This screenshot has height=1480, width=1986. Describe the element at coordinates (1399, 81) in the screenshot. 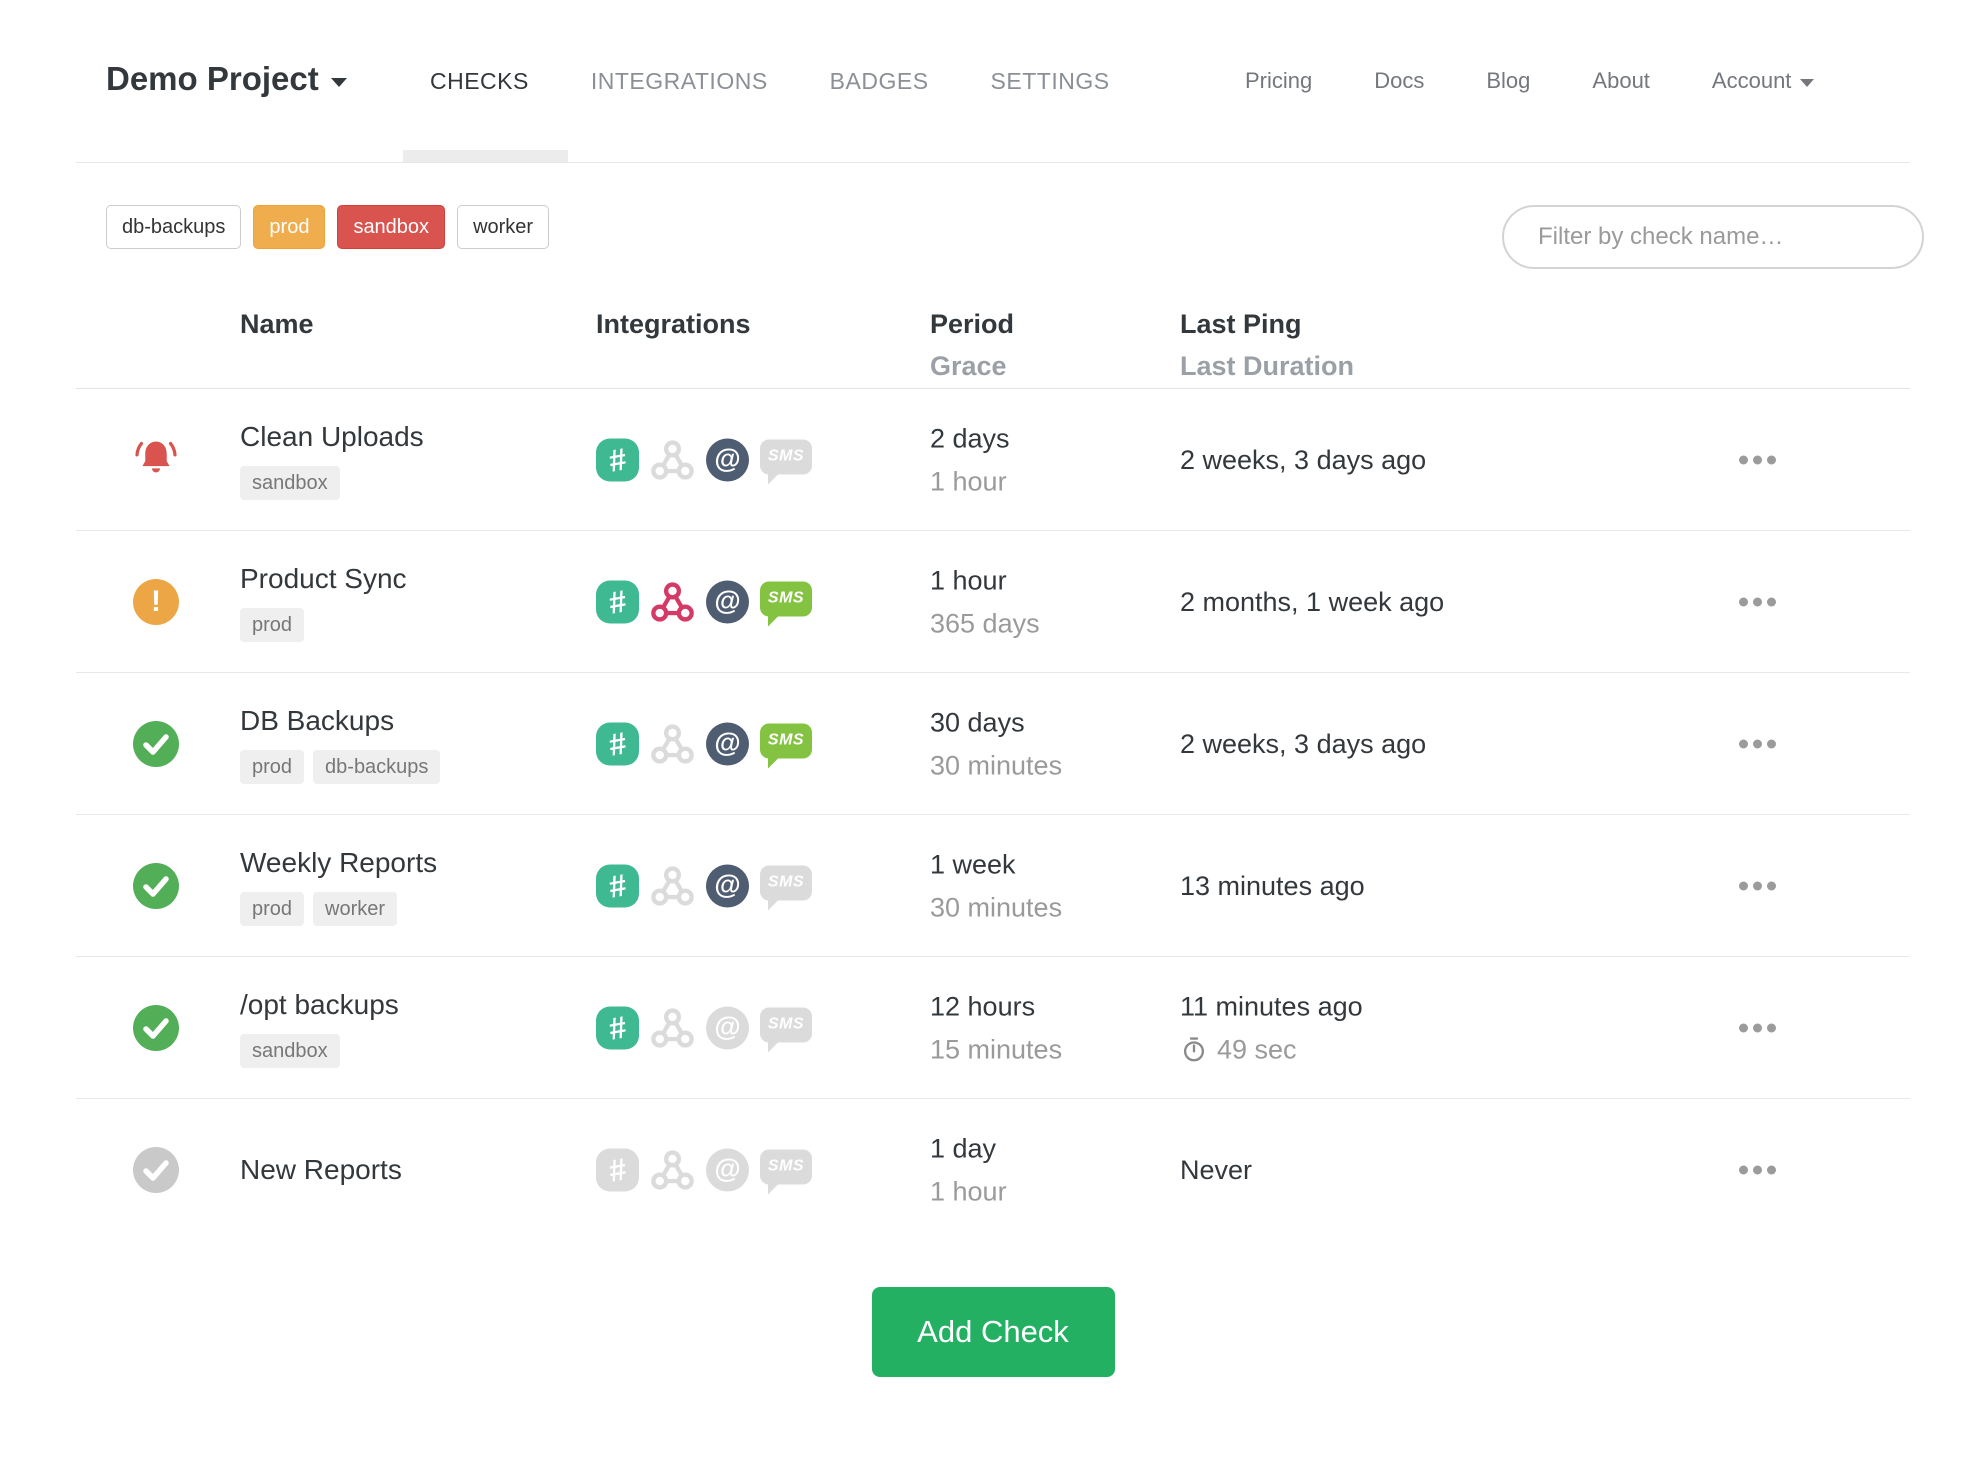

I see `nav-link-docs: Docs` at that location.